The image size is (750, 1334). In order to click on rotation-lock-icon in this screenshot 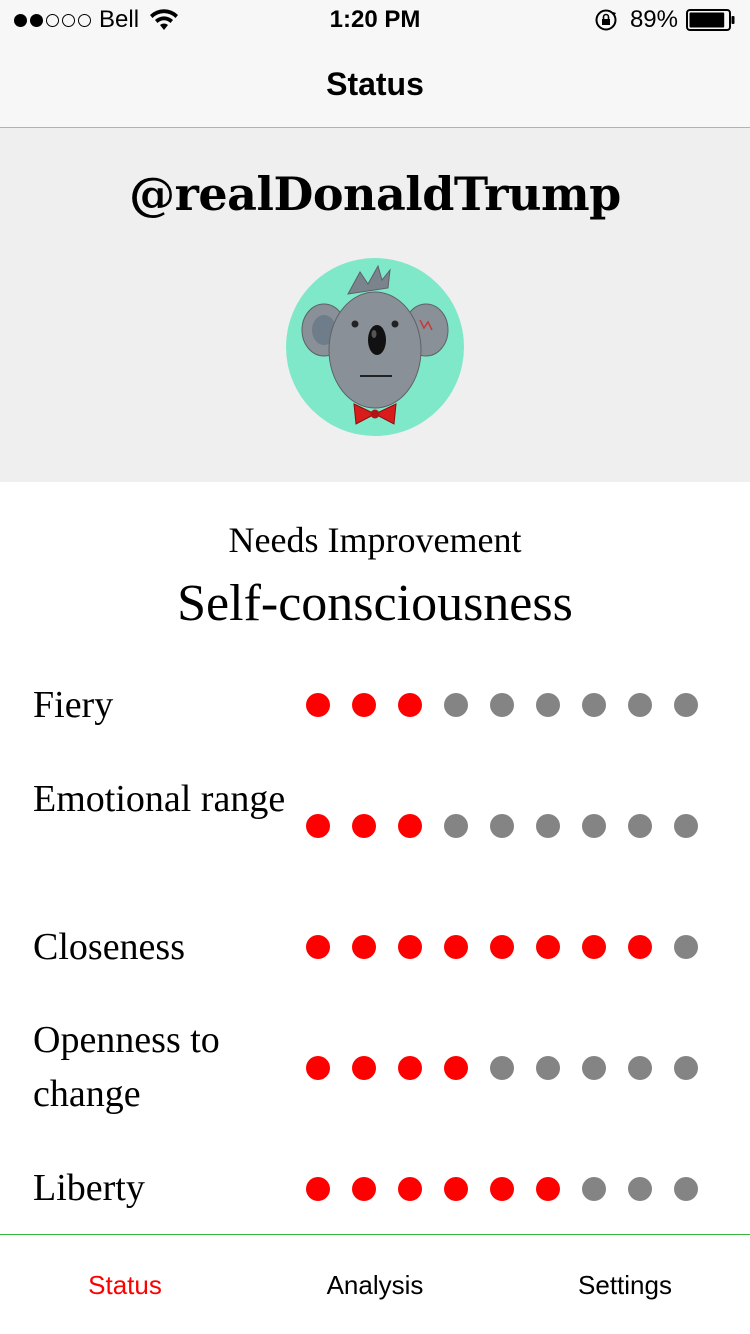, I will do `click(606, 20)`.